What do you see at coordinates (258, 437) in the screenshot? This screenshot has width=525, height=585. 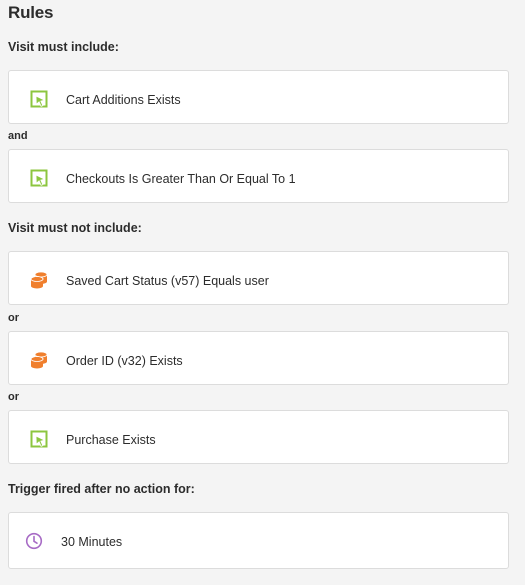 I see `exclude-rule-purchase: Purchase Exists` at bounding box center [258, 437].